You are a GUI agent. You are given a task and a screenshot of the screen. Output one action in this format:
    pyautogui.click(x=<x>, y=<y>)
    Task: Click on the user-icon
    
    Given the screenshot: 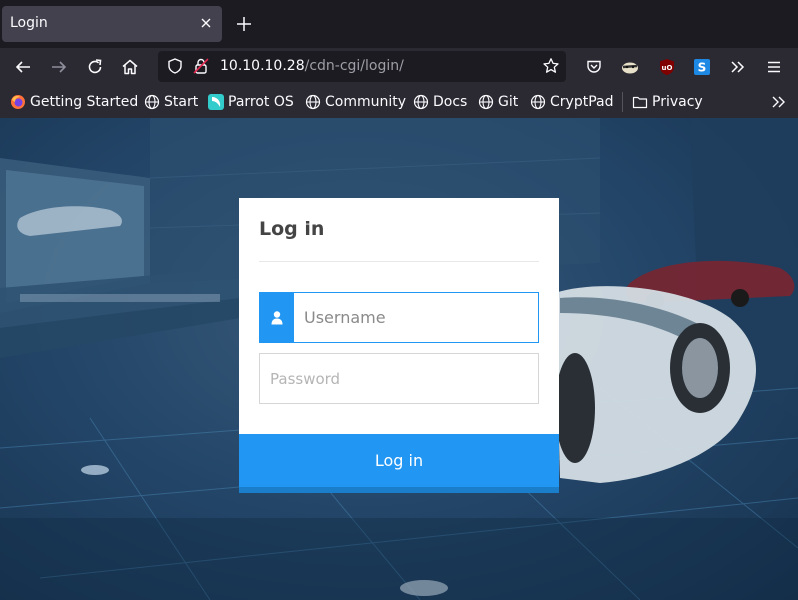 What is the action you would take?
    pyautogui.click(x=277, y=317)
    